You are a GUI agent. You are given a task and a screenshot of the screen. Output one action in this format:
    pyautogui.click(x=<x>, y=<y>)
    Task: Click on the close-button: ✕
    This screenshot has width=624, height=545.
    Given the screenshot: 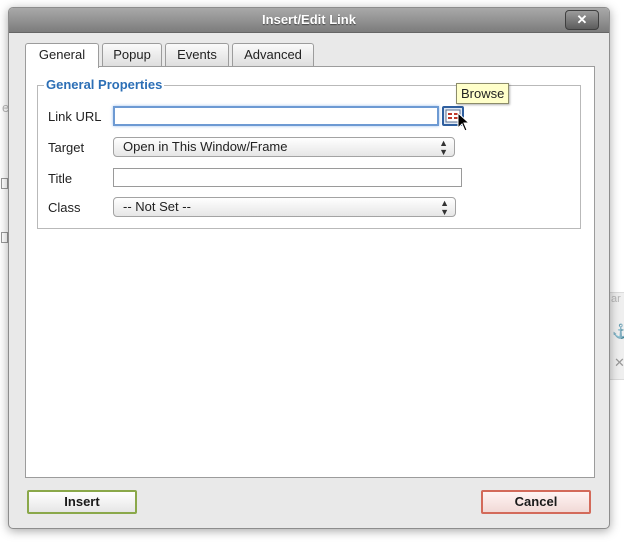 What is the action you would take?
    pyautogui.click(x=582, y=20)
    